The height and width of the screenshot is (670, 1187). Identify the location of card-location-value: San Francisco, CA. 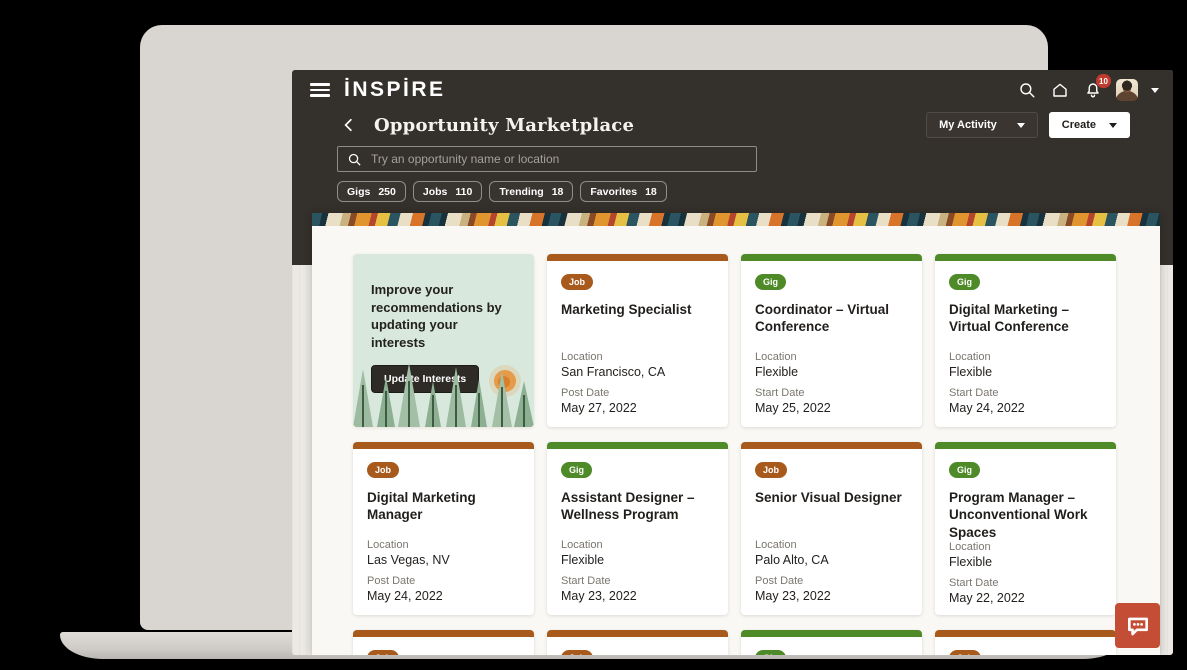
(613, 372).